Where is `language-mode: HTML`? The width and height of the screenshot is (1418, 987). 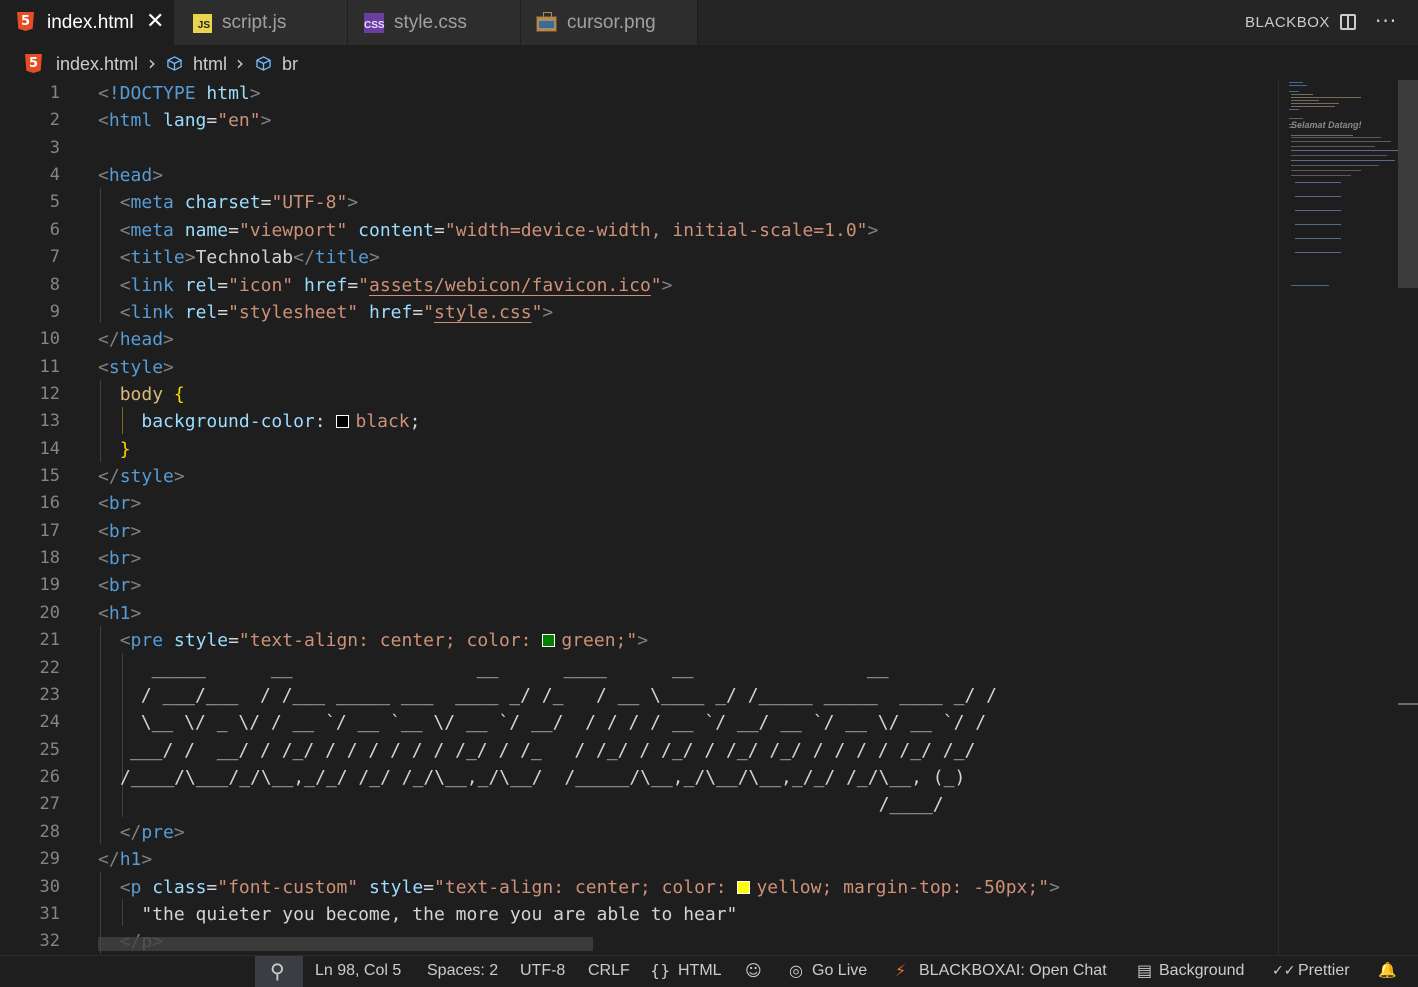 language-mode: HTML is located at coordinates (700, 971).